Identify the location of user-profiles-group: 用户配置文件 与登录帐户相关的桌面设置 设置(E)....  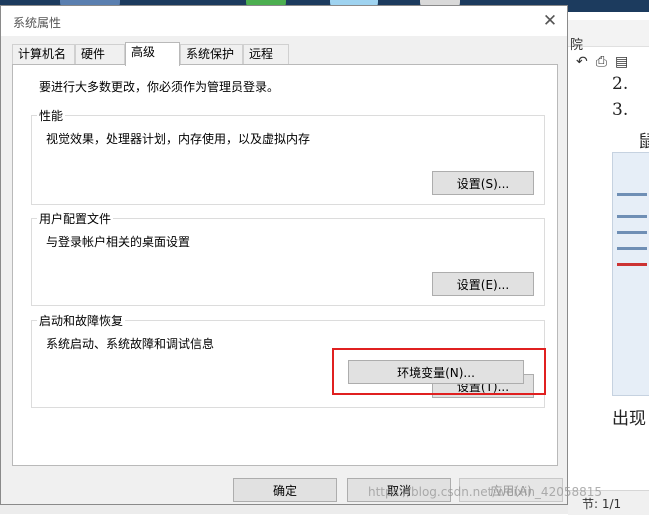
(288, 258).